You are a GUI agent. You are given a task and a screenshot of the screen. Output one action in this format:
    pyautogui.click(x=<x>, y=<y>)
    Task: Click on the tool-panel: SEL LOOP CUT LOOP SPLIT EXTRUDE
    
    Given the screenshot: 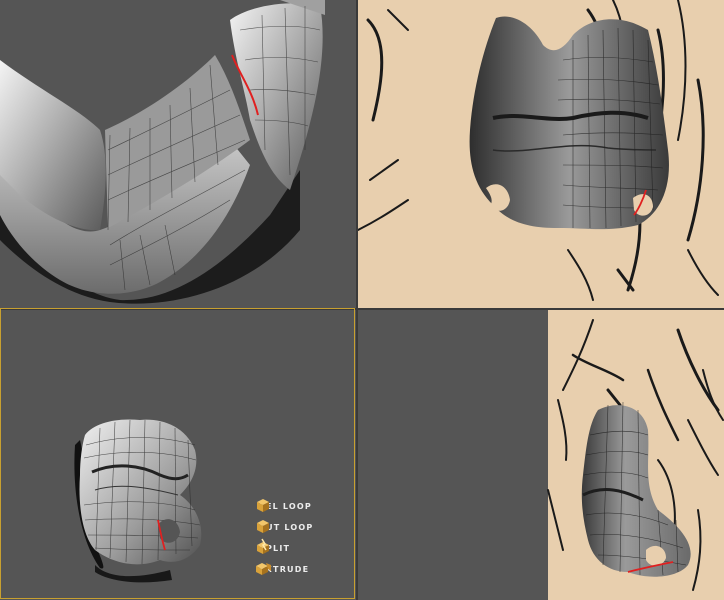 What is the action you would take?
    pyautogui.click(x=299, y=538)
    